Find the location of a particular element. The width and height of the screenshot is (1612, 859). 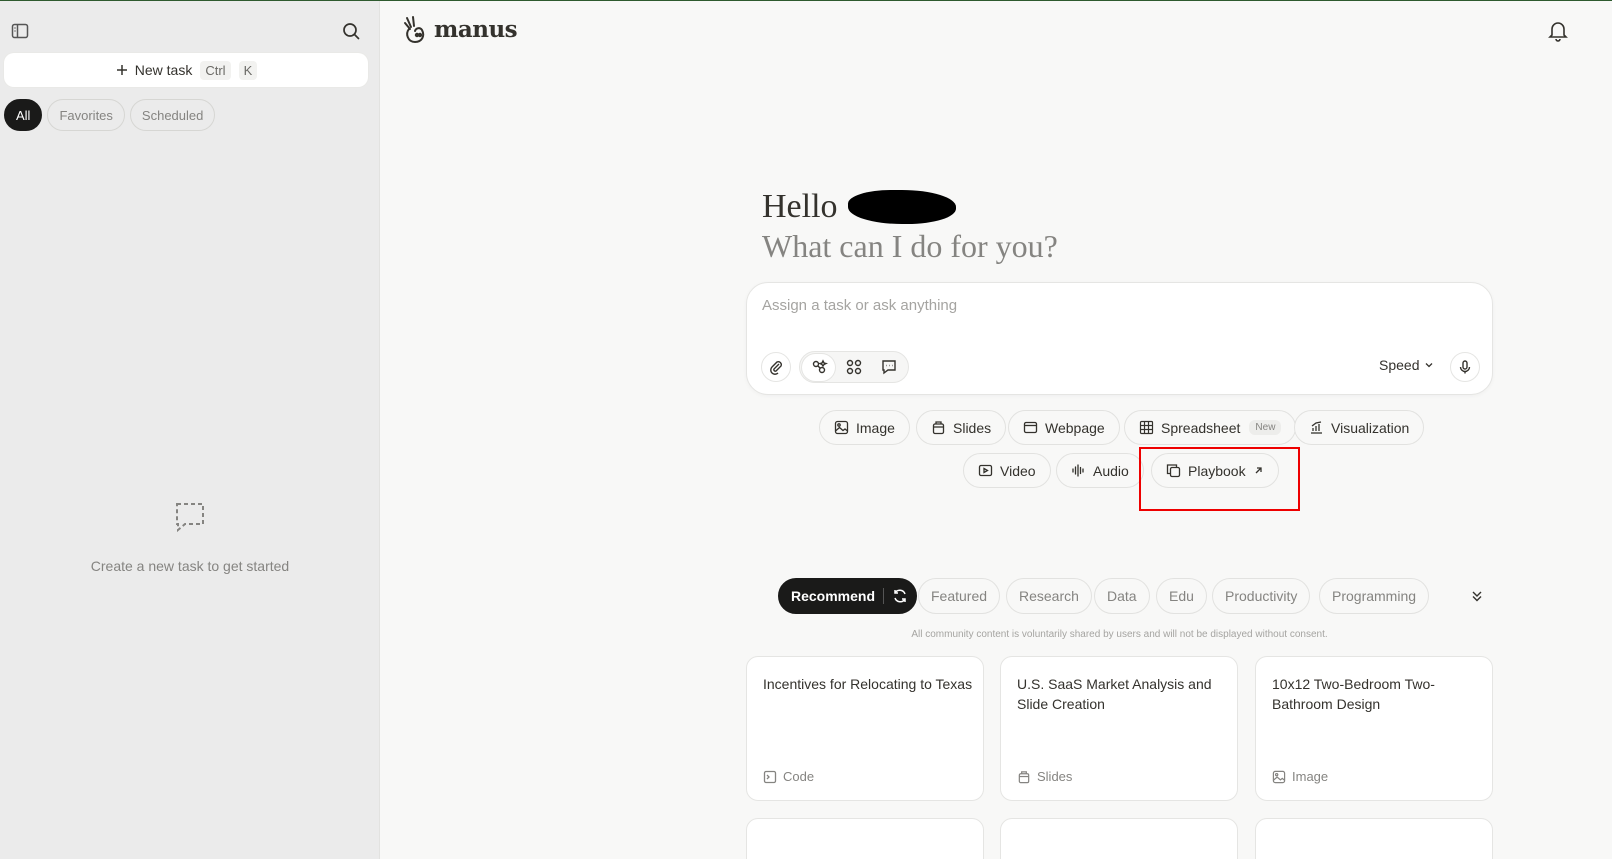

filter-favorites: Favorites is located at coordinates (86, 115).